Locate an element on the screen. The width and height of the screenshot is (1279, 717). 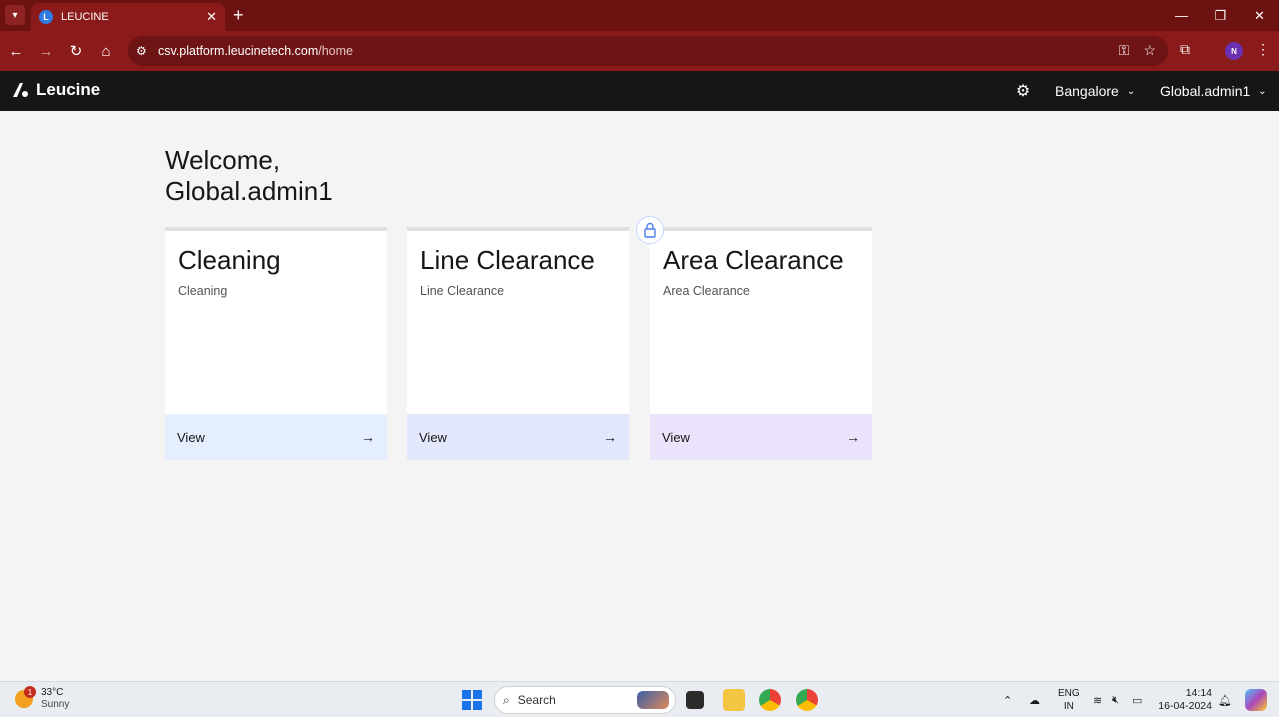
app-header: Leucine ⚙ Bangalore ⌄ Global.admin1 ⌄ is located at coordinates (639, 91).